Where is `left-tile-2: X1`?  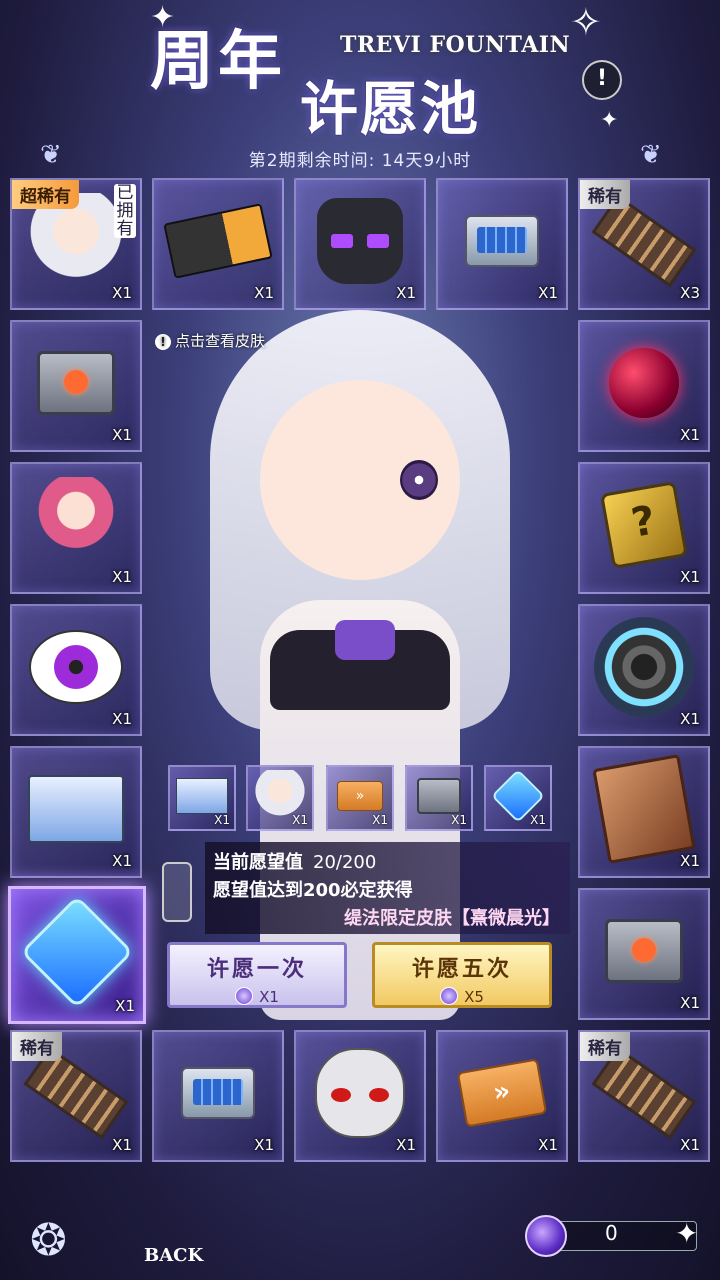
left-tile-2: X1 is located at coordinates (76, 386).